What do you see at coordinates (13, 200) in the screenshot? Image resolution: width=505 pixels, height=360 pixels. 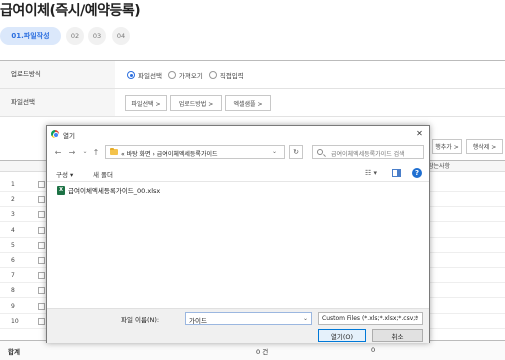 I see `row-number: 2` at bounding box center [13, 200].